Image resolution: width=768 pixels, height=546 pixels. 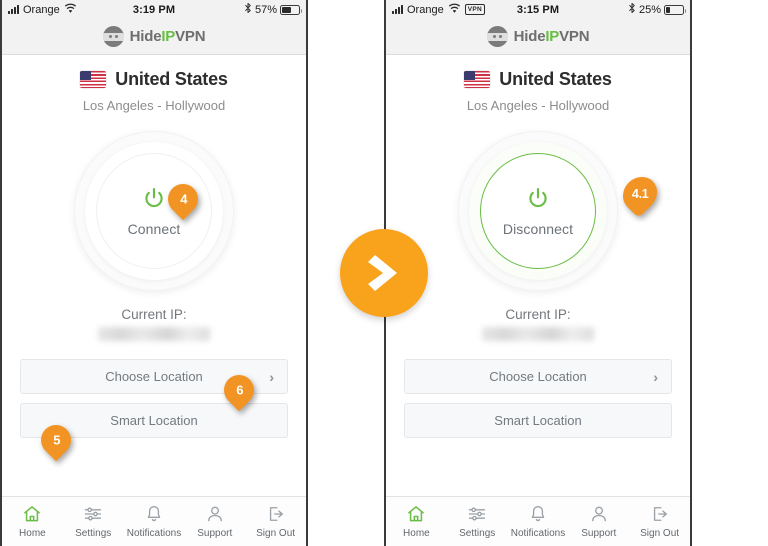 I want to click on step-marker-4-number: 4, so click(x=183, y=199).